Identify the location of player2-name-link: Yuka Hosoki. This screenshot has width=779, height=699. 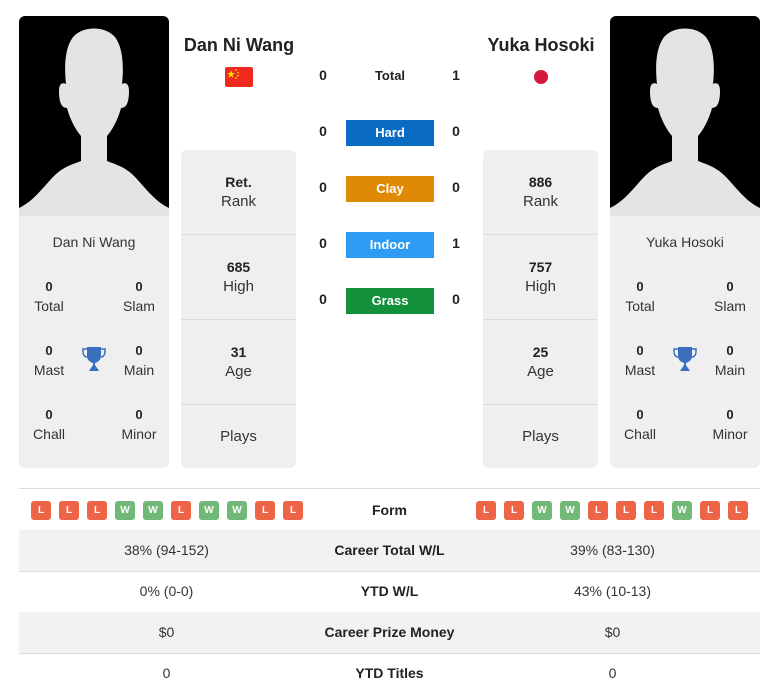
(541, 45).